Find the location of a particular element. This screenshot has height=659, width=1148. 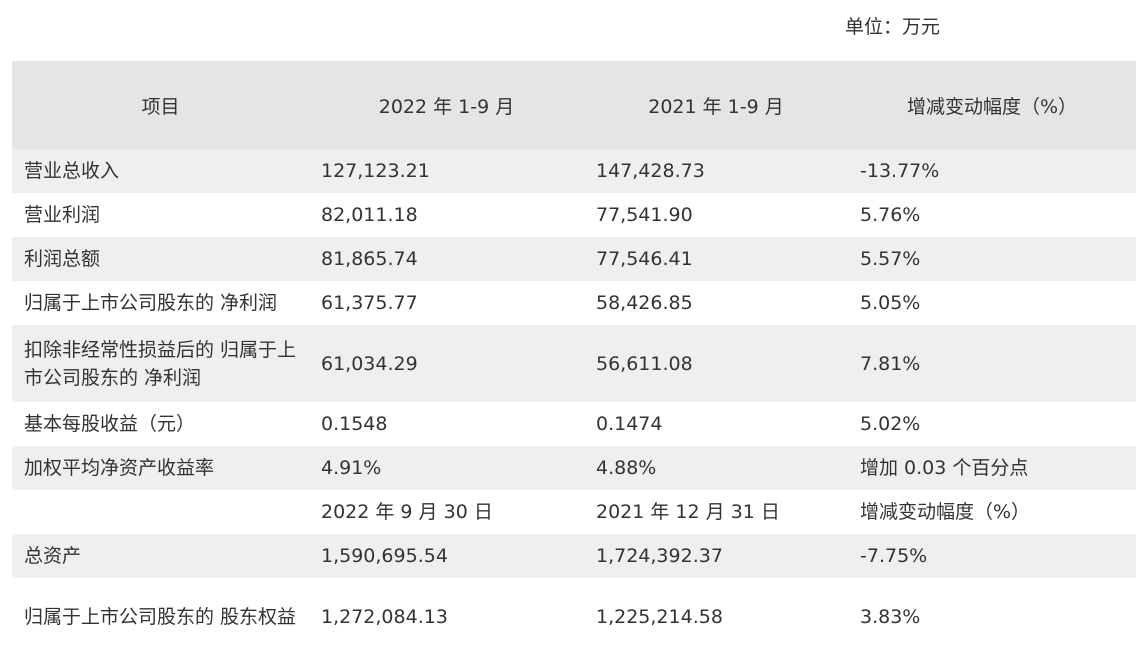

row-item: 基本每股收益（元） is located at coordinates (110, 424).